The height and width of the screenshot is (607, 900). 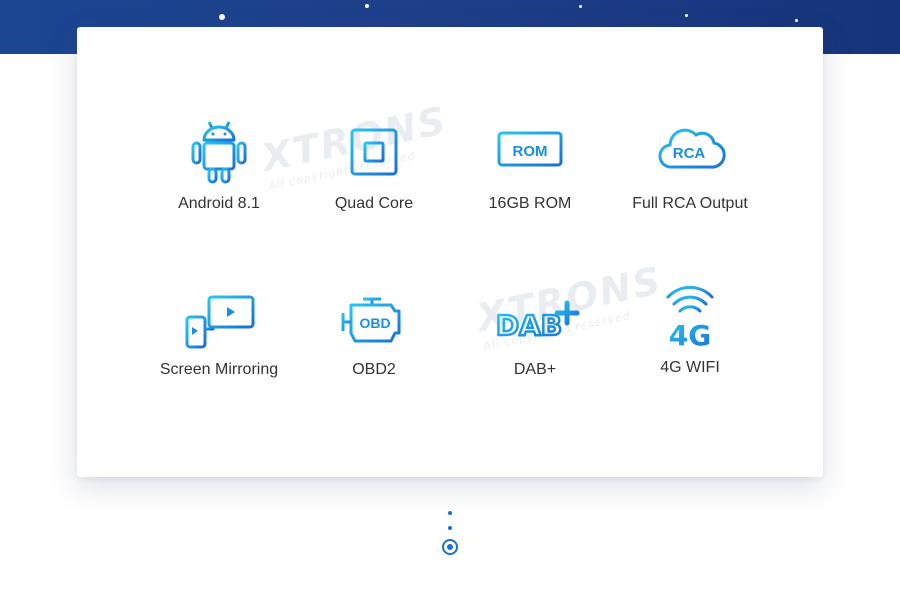 I want to click on feature-4g-wifi: 4G 4G WIFI, so click(x=690, y=329).